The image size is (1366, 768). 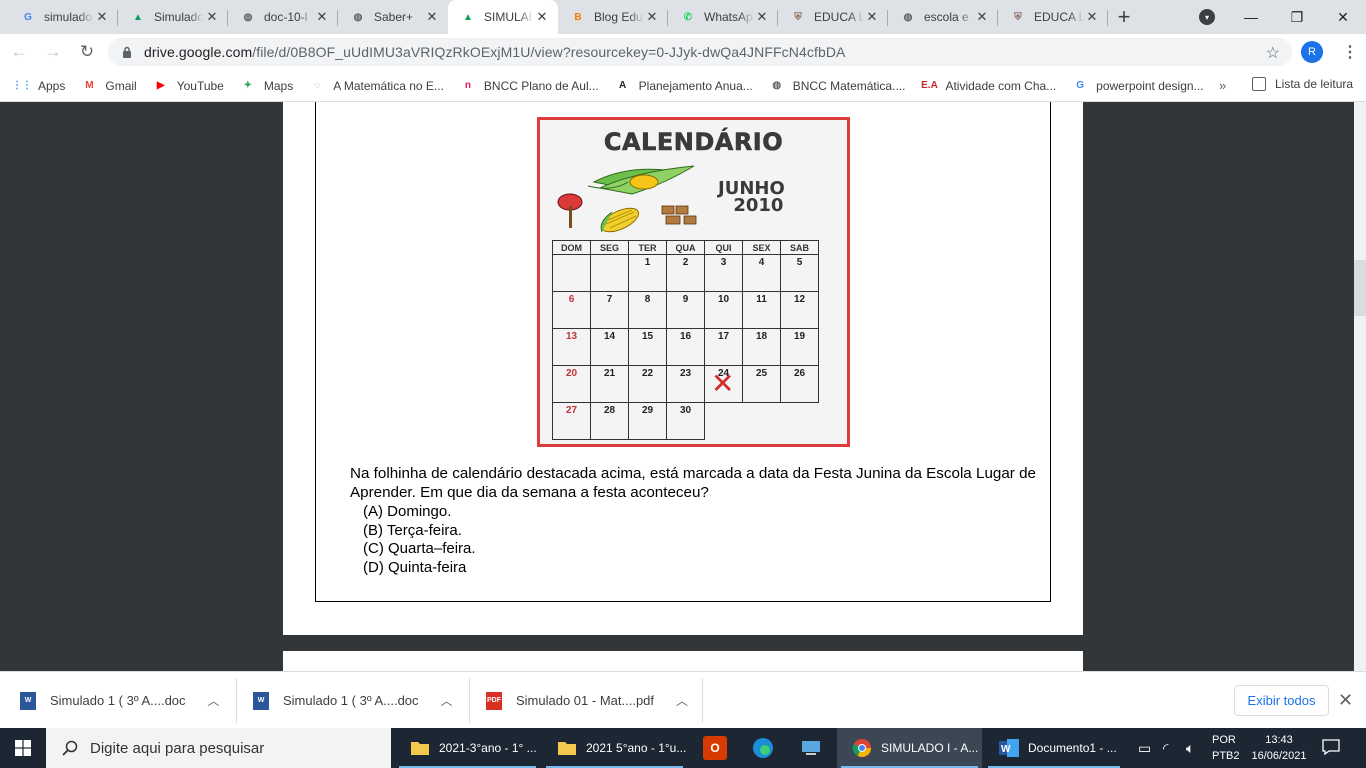 I want to click on bookmark-item: ⋮⋮ Apps, so click(x=38, y=86).